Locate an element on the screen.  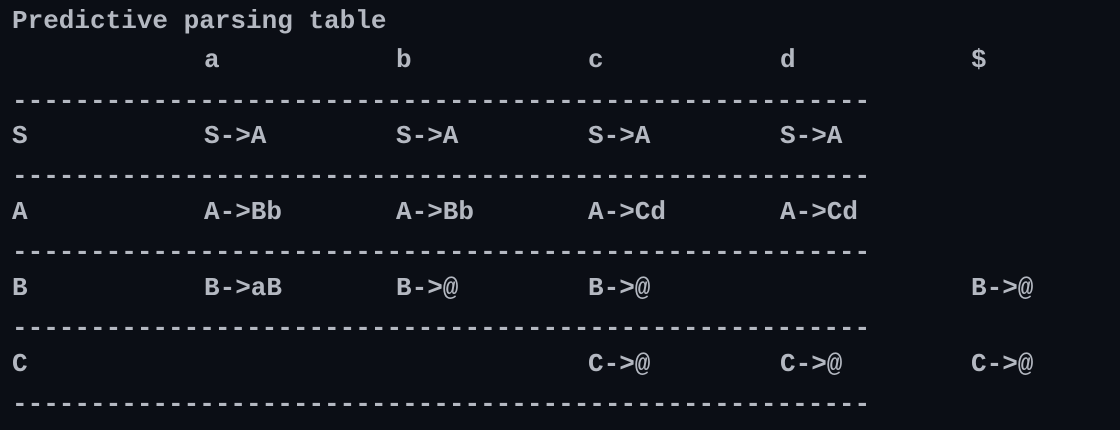
table-row: S S->A S->A S->A S->A is located at coordinates (427, 136).